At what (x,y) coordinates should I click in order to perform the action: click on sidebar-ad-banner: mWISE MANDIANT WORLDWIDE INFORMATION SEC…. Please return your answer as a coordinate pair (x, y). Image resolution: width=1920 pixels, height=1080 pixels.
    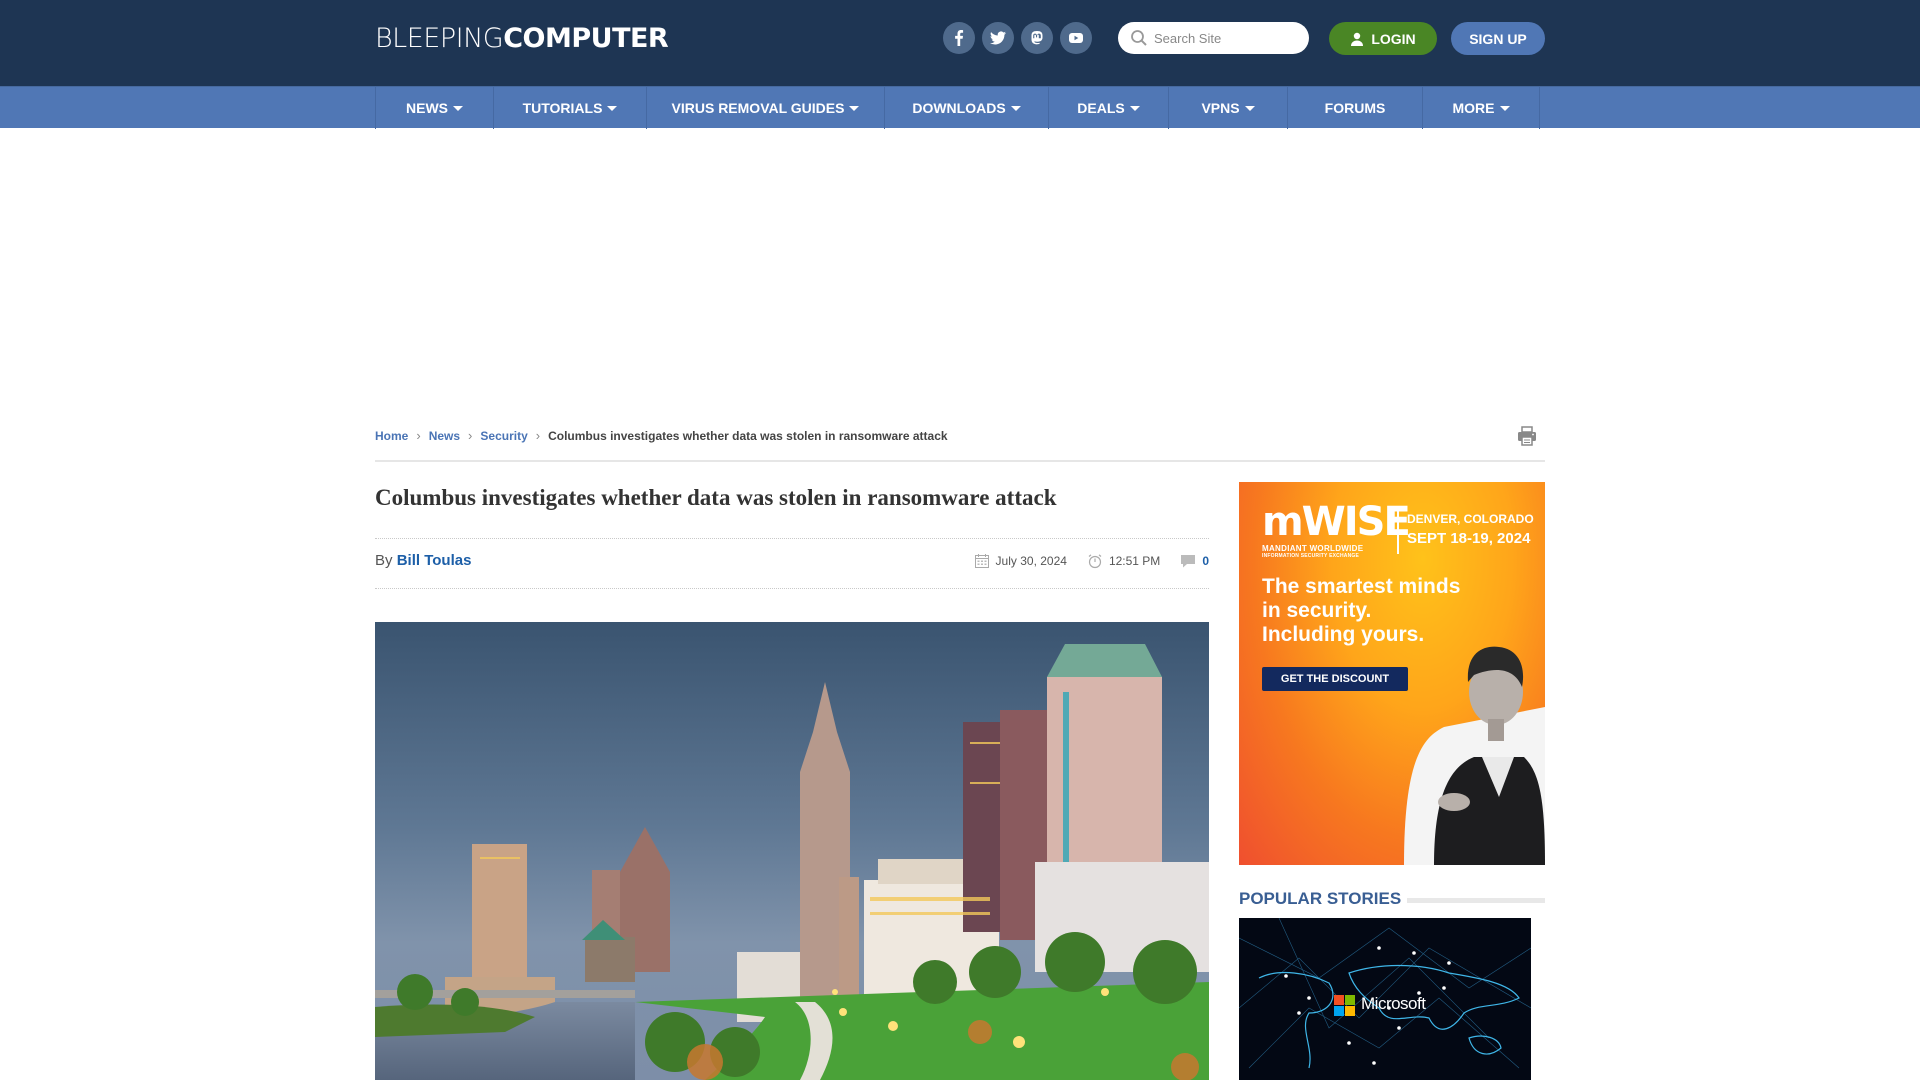
    Looking at the image, I should click on (1392, 673).